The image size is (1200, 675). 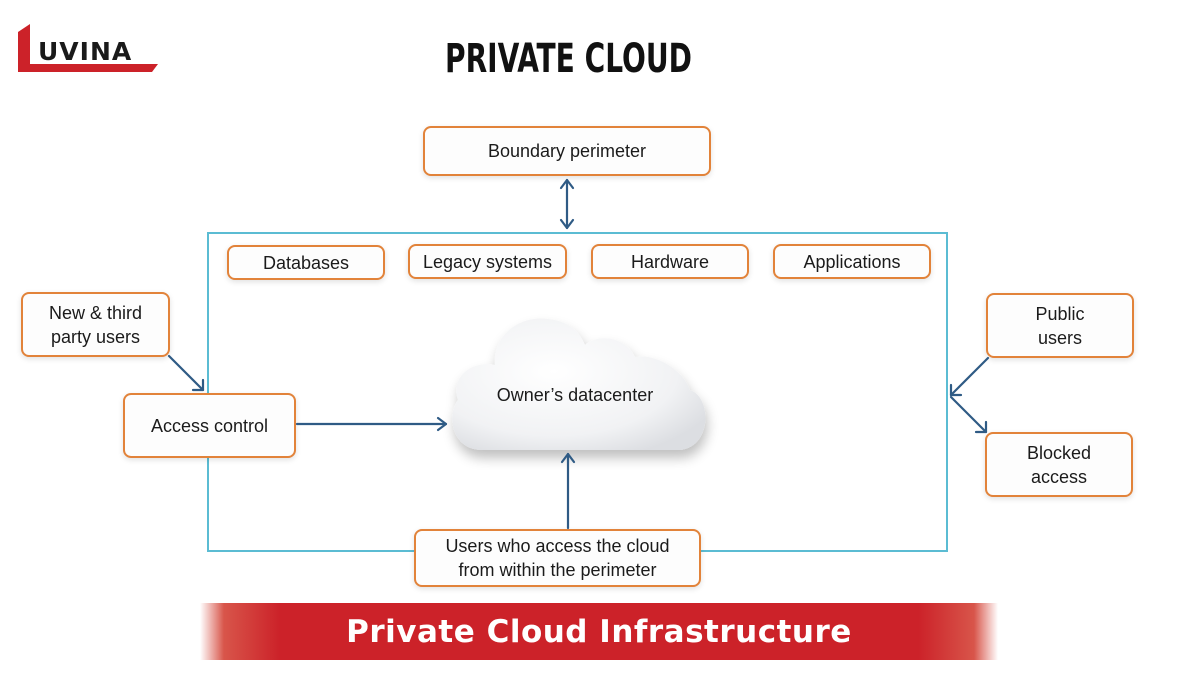 What do you see at coordinates (968, 414) in the screenshot?
I see `blocked-access-arrow` at bounding box center [968, 414].